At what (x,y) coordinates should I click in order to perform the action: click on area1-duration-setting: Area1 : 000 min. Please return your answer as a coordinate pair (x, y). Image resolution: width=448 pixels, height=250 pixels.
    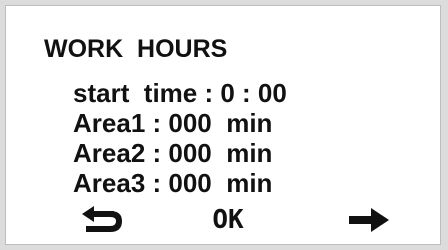
    Looking at the image, I should click on (180, 123).